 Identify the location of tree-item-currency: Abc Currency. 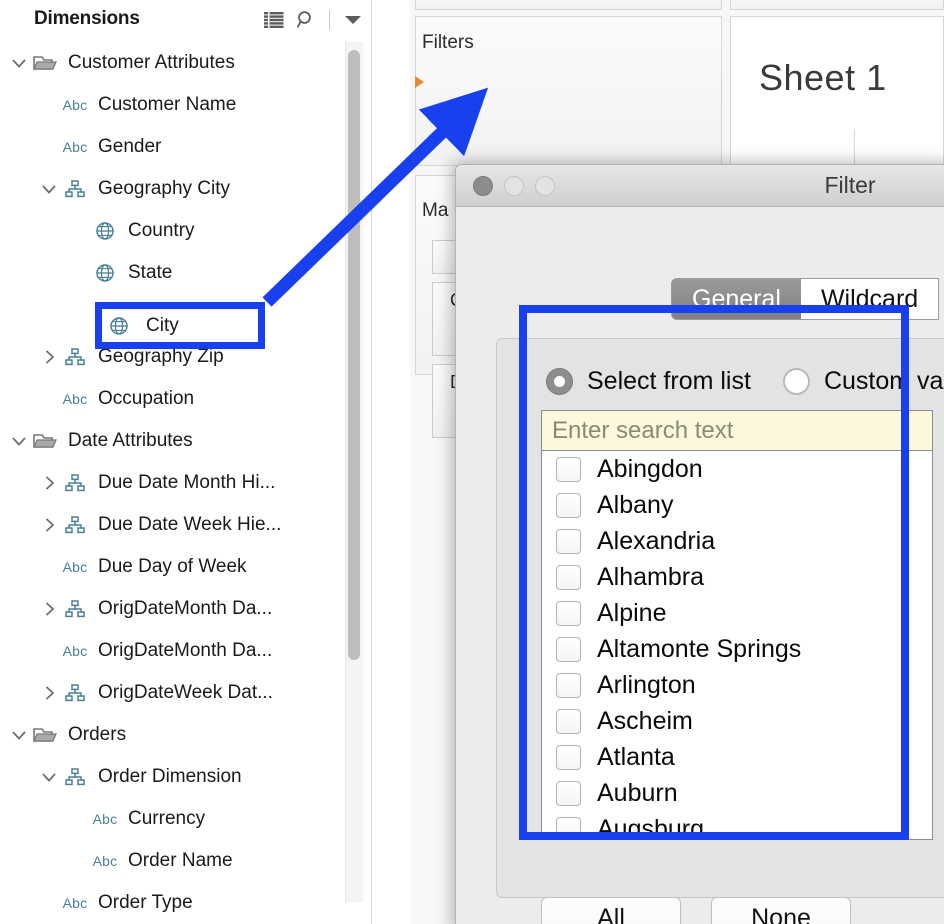
(185, 819).